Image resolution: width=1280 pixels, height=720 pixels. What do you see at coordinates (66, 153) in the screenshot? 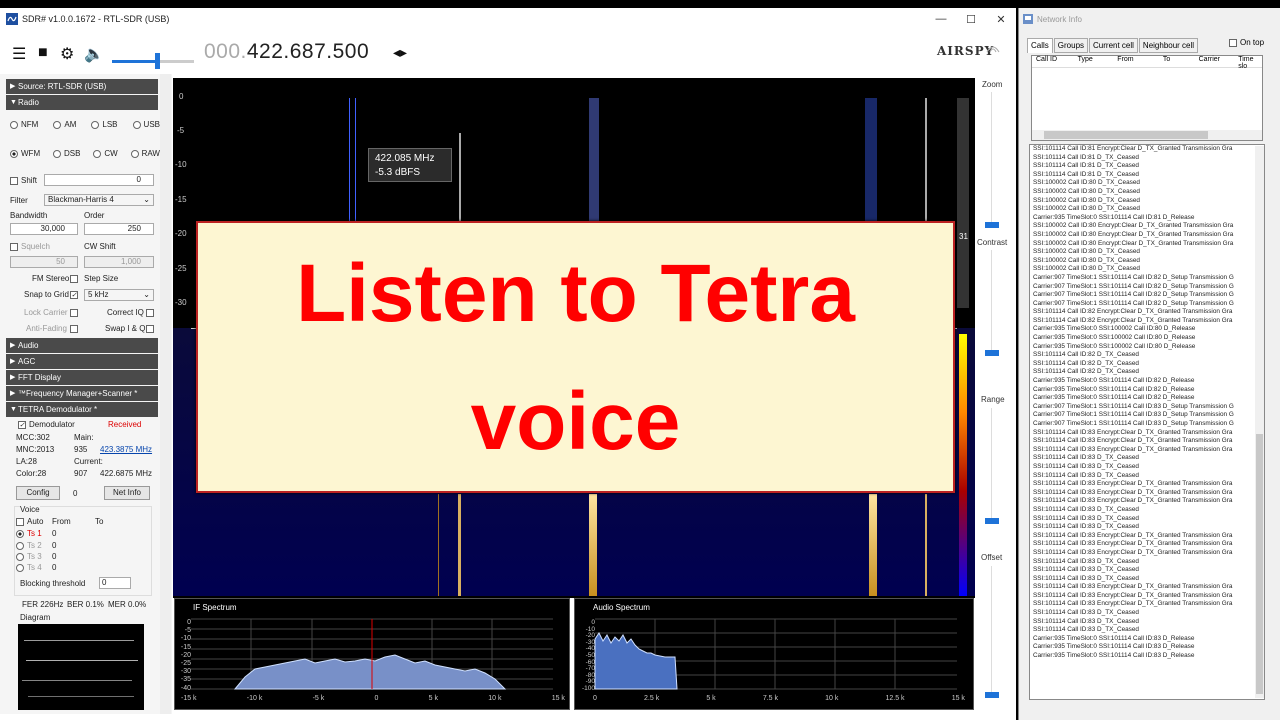
I see `mode-dsb: DSB` at bounding box center [66, 153].